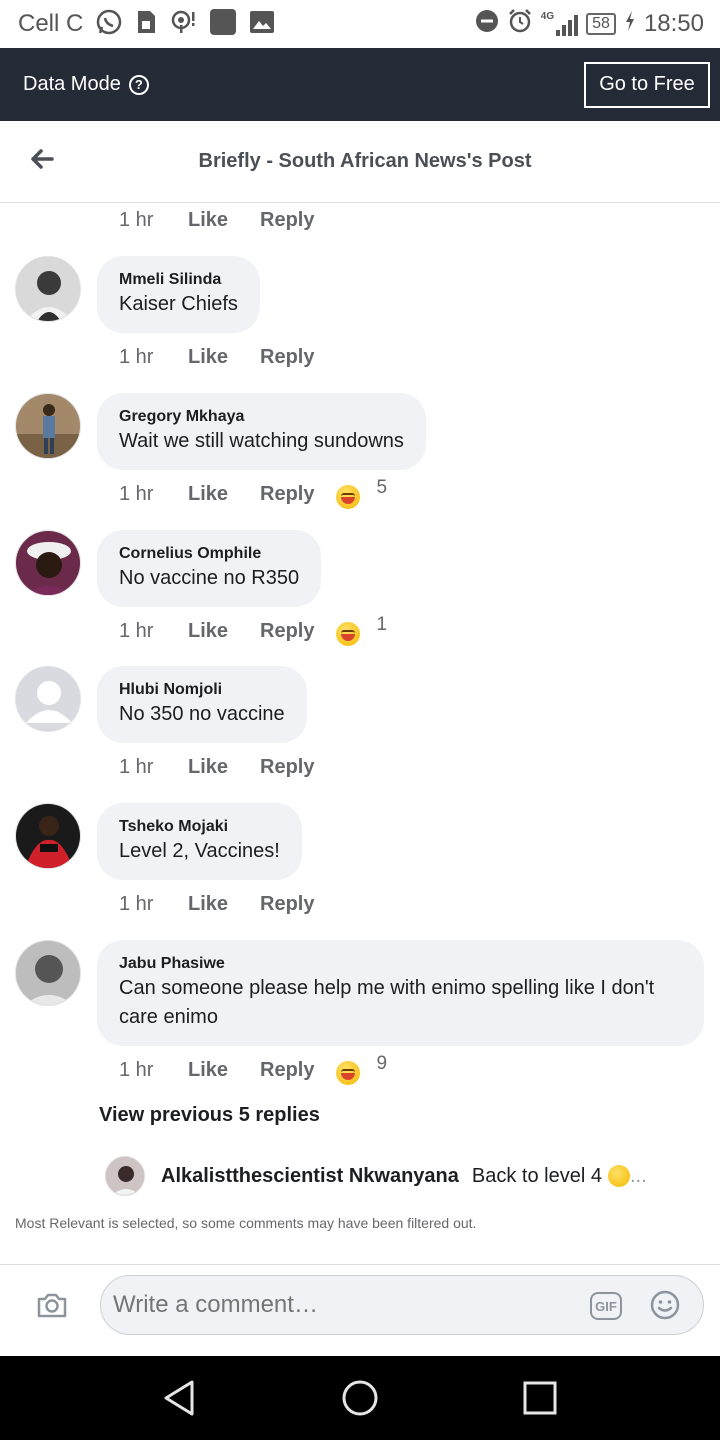 This screenshot has height=1440, width=720. I want to click on reaction-count: 1, so click(382, 624).